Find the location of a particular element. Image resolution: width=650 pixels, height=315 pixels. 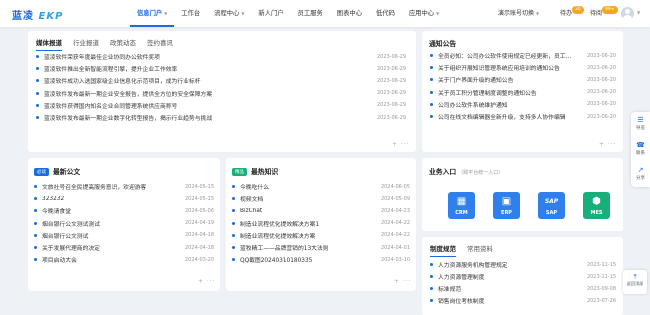

list-item: 蓝牧精工——品牌营销的13大法则 2024-04-01 is located at coordinates (321, 247).